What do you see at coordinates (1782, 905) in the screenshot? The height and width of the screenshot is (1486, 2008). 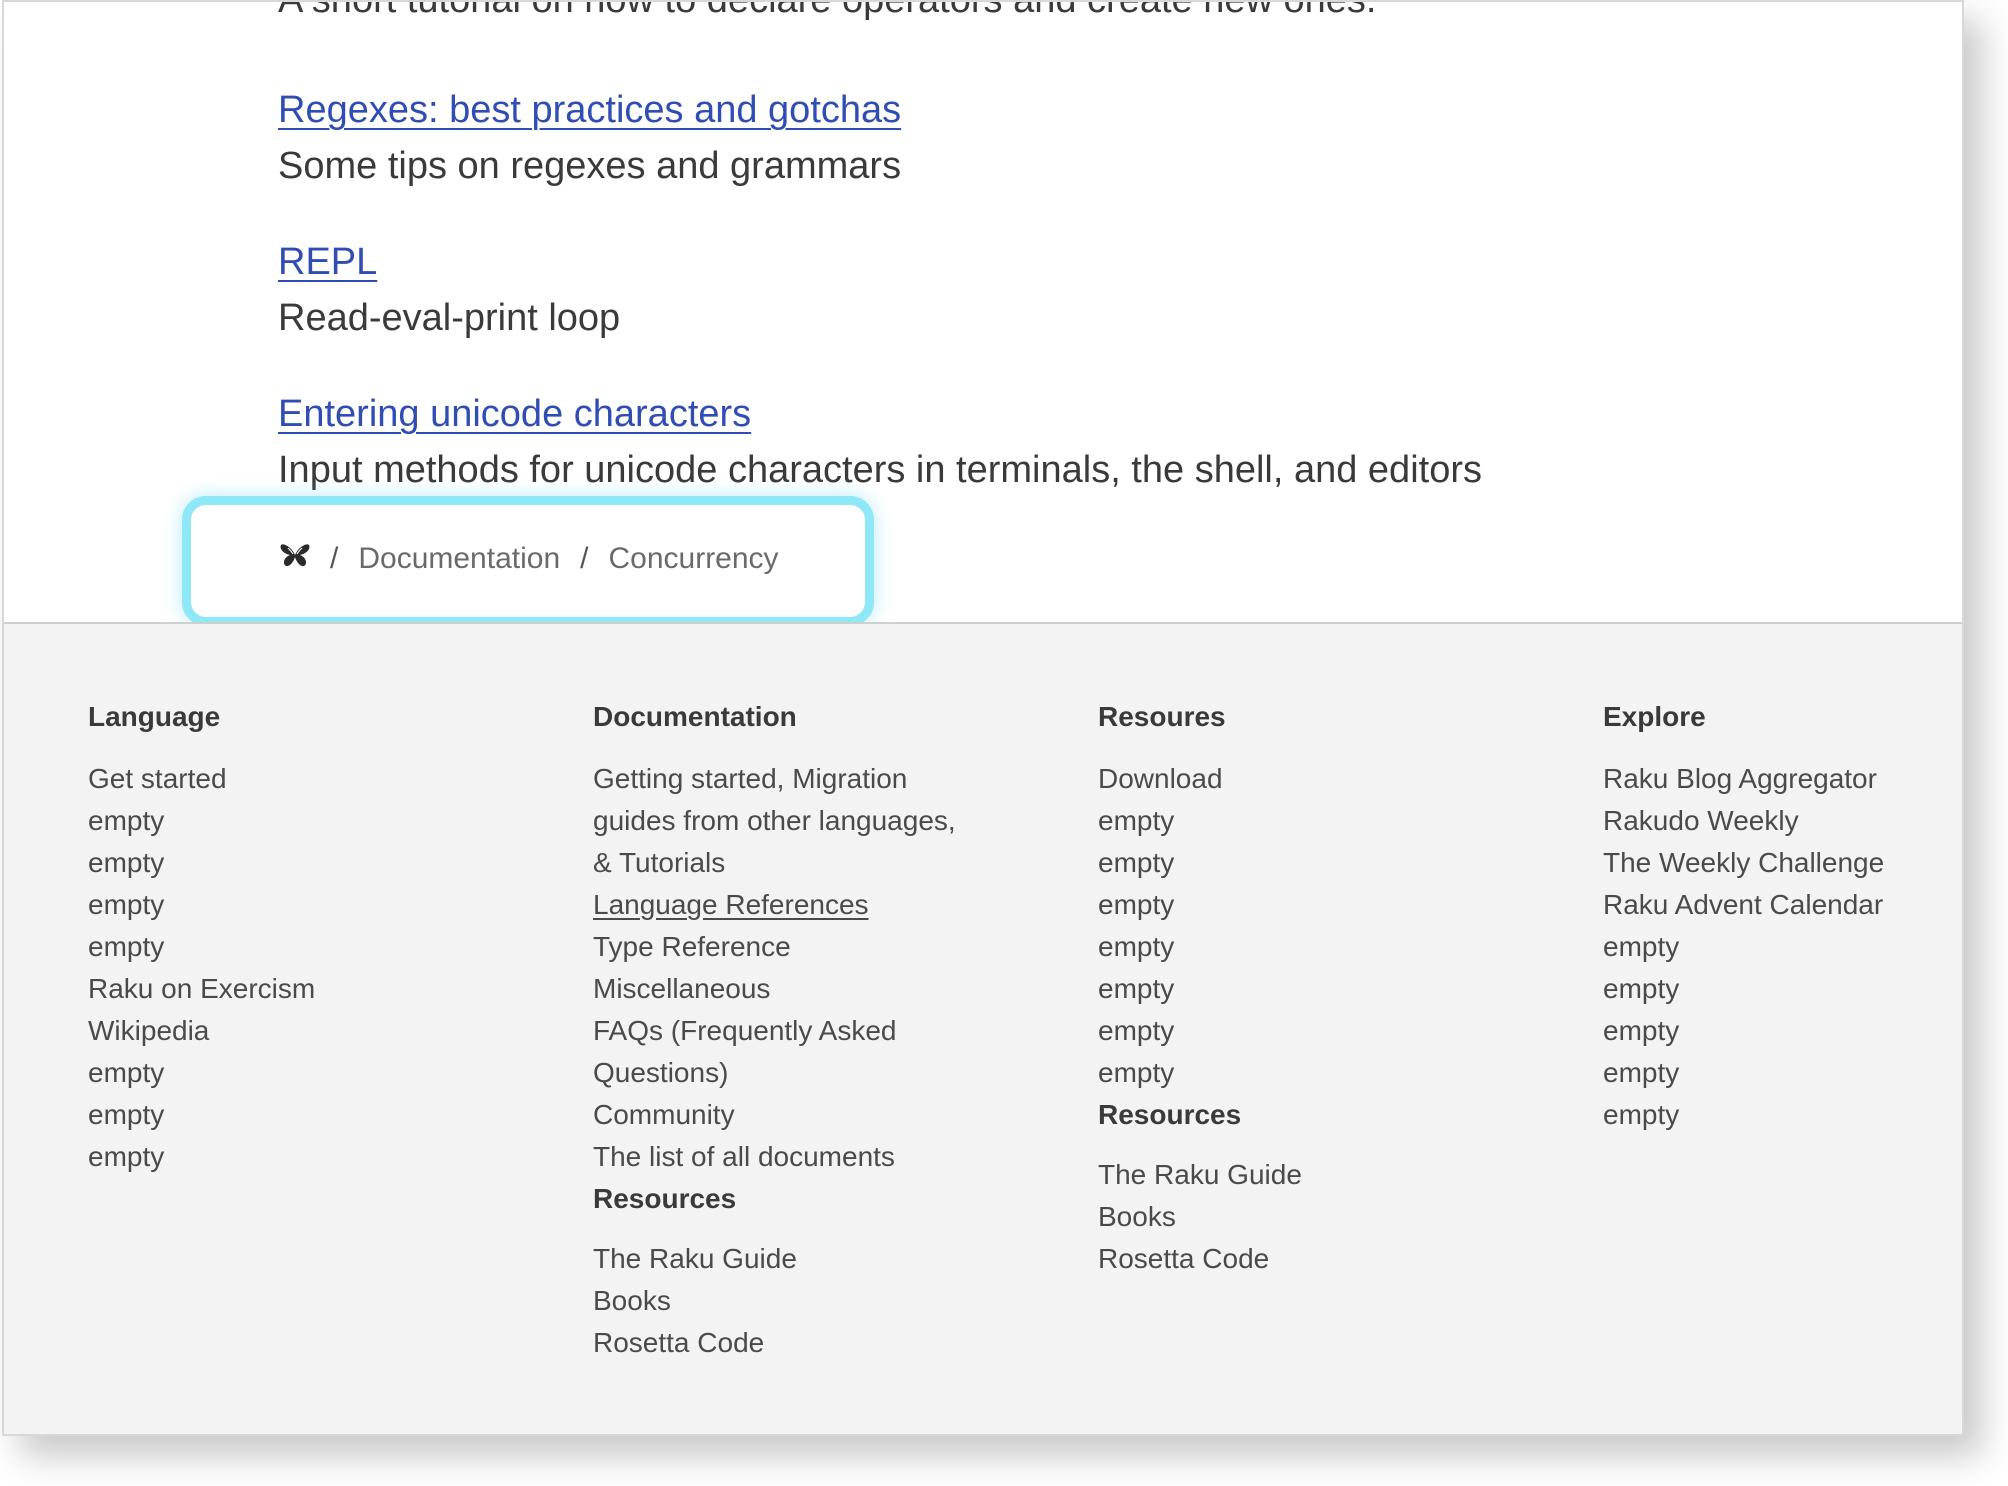 I see `footer-link: Raku Advent Calendar` at bounding box center [1782, 905].